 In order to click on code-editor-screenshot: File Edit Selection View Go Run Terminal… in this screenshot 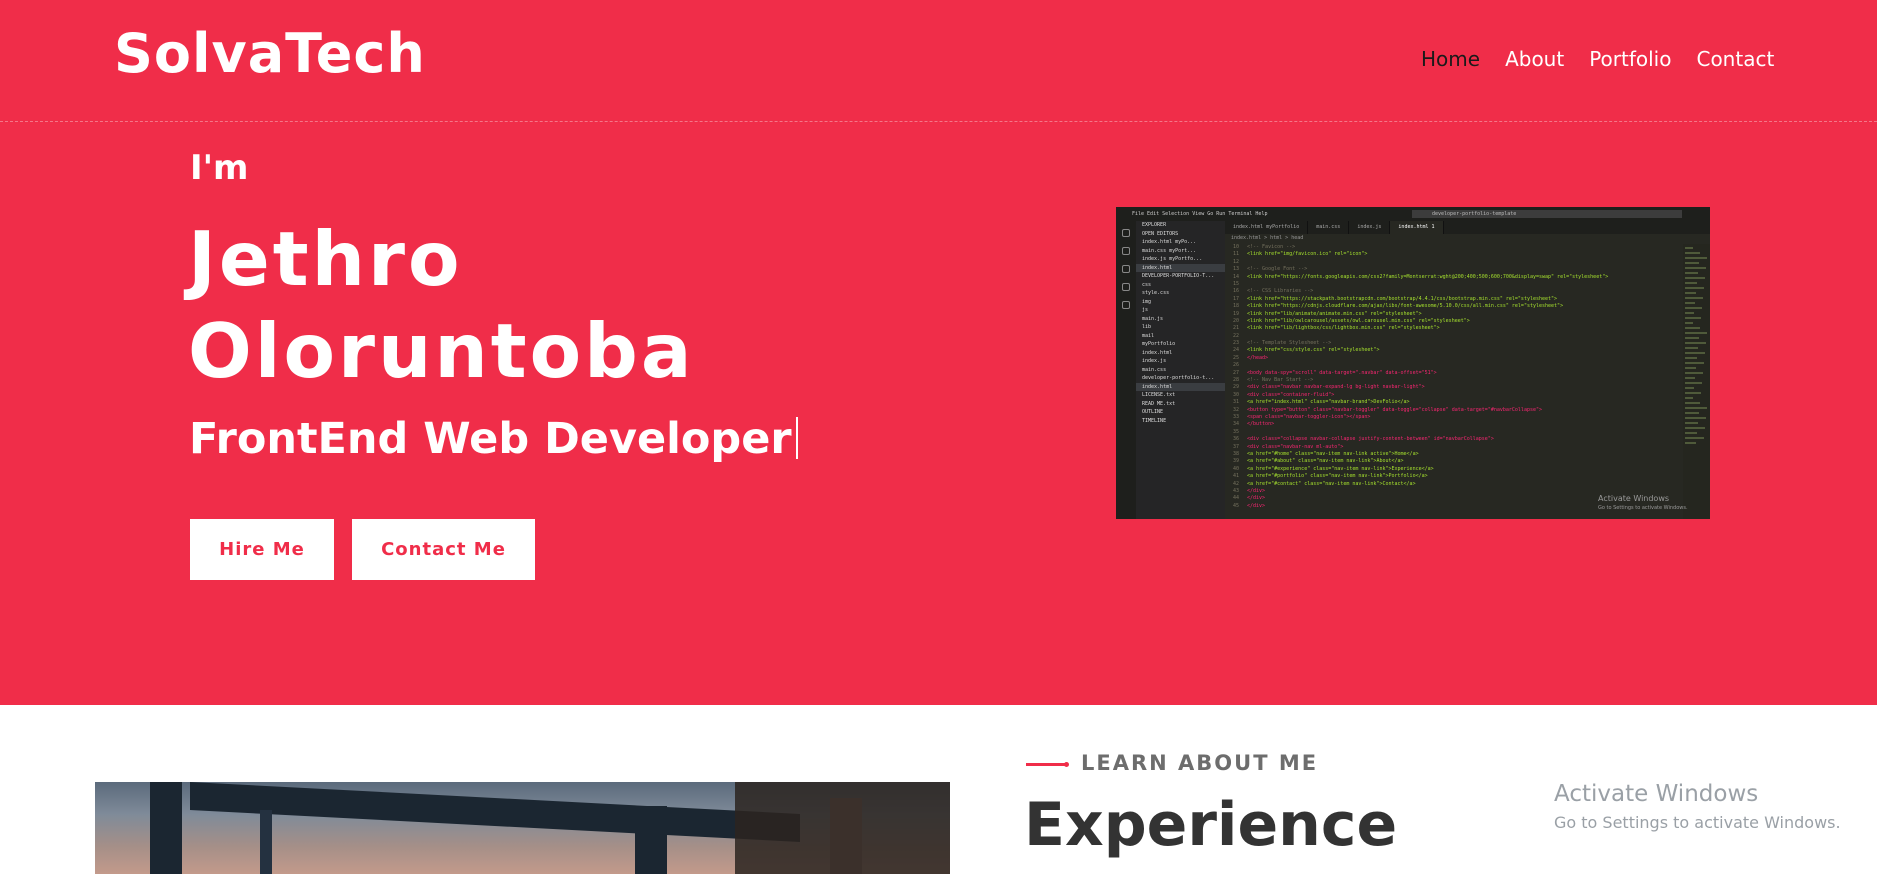, I will do `click(1413, 363)`.